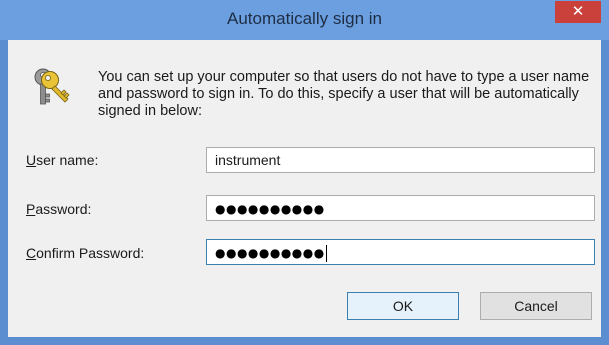 The image size is (609, 345). I want to click on cancel-button: Cancel, so click(536, 306).